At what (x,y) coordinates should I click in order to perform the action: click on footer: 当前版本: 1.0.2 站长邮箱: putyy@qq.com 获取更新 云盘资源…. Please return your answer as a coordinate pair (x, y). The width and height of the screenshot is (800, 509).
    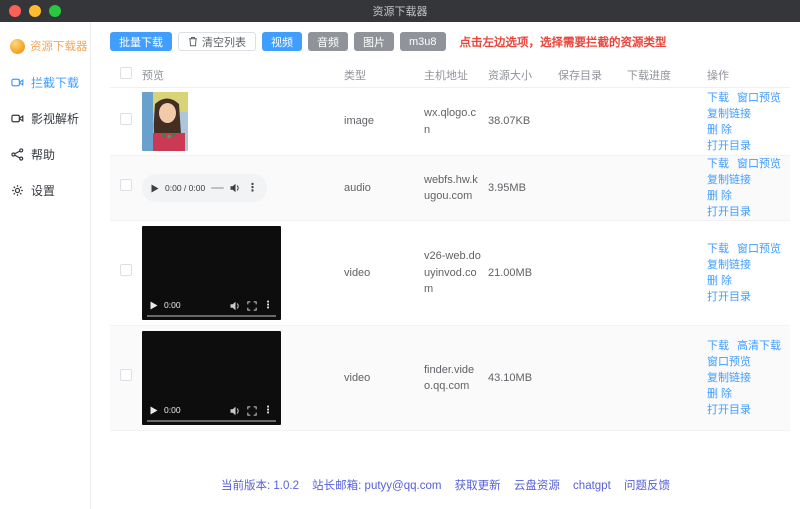
    Looking at the image, I should click on (445, 485).